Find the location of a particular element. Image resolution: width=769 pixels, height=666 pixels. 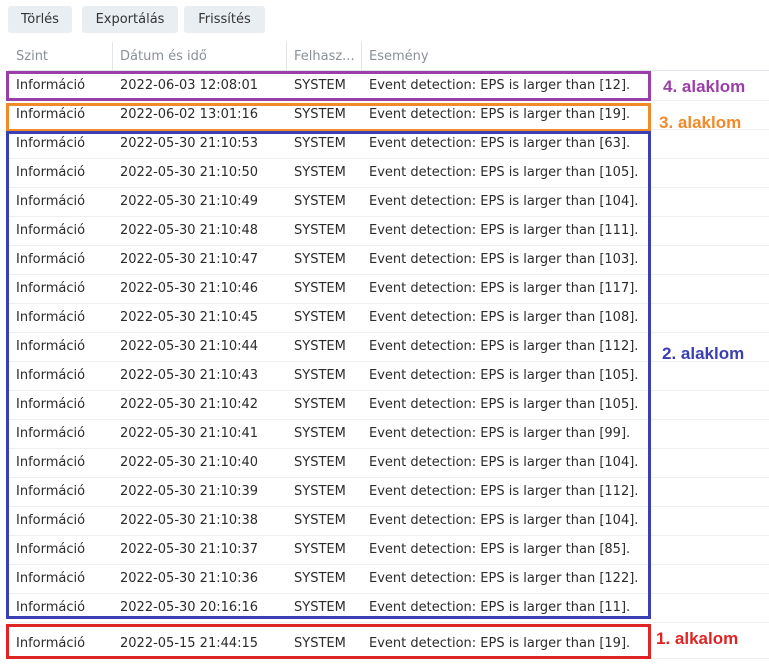

column-header-datetime: Dátum és idő is located at coordinates (199, 56).